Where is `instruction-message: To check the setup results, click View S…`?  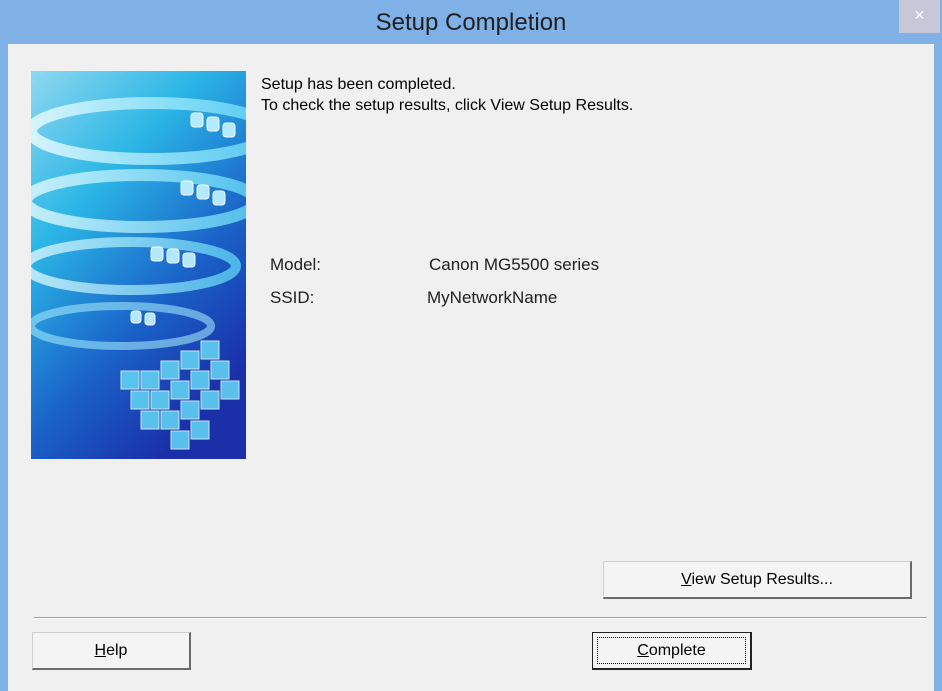 instruction-message: To check the setup results, click View S… is located at coordinates (447, 105).